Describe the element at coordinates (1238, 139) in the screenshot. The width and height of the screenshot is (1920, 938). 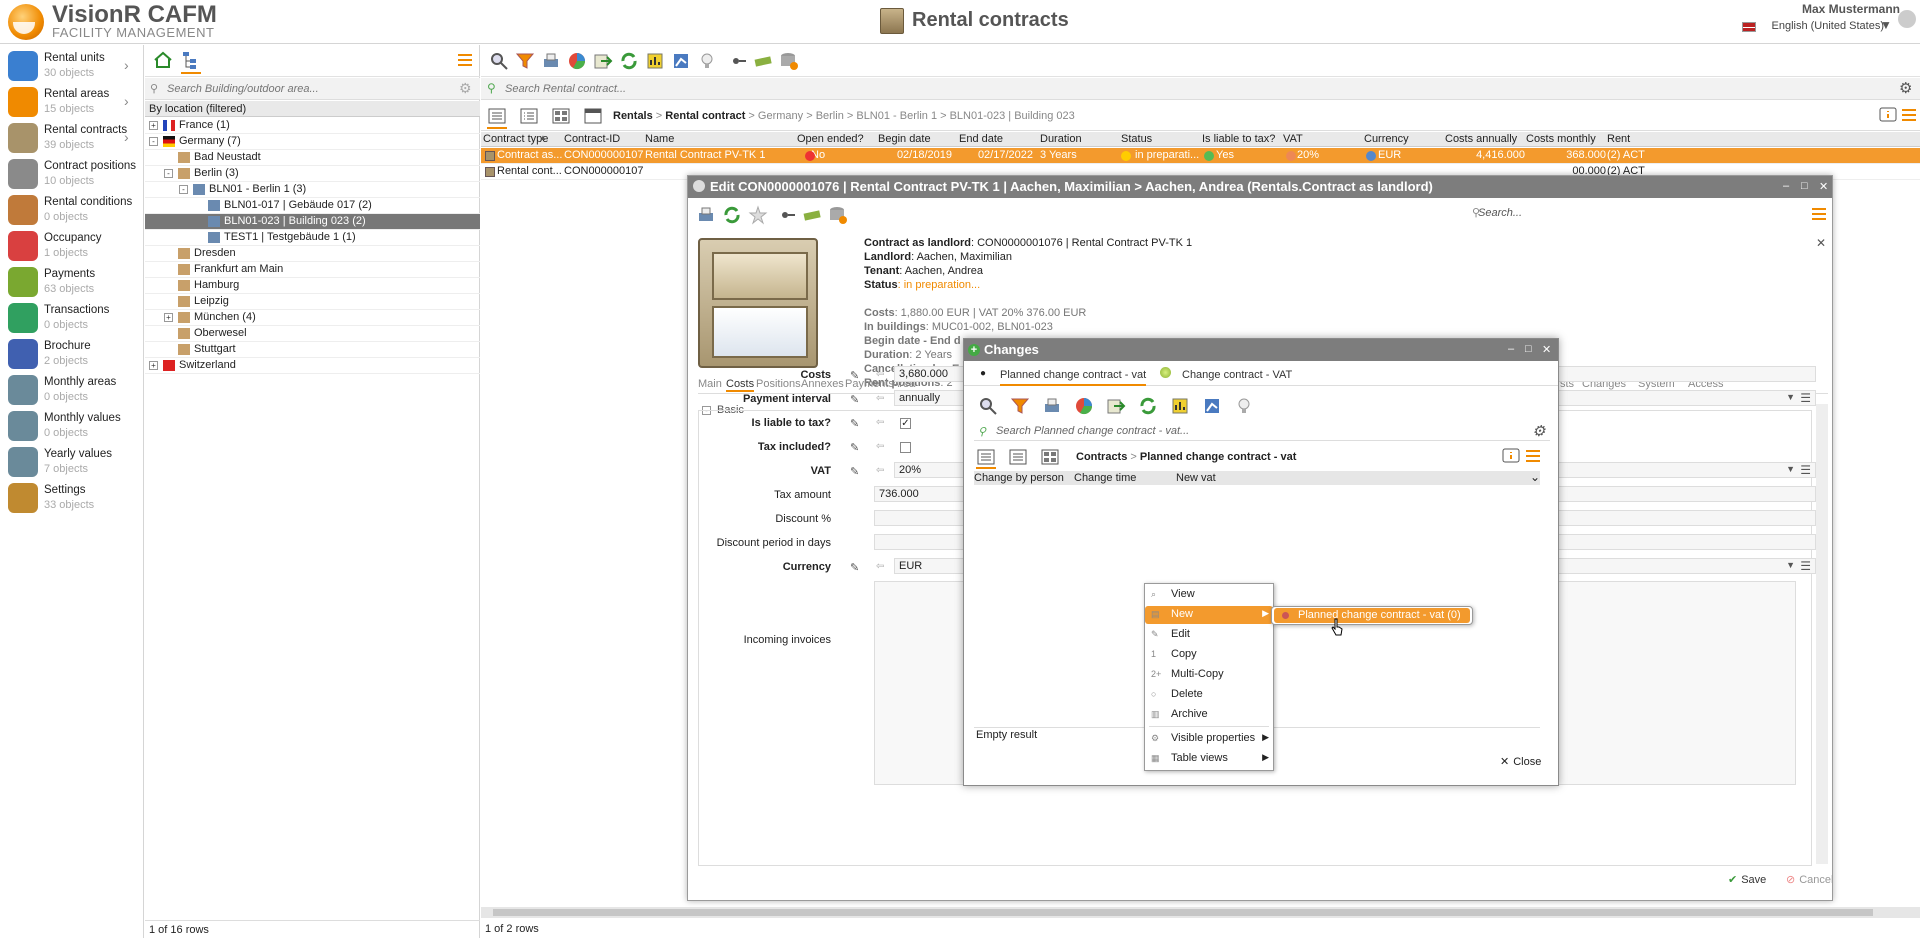
I see `col-is-liable-to-tax-: Is liable to tax?` at that location.